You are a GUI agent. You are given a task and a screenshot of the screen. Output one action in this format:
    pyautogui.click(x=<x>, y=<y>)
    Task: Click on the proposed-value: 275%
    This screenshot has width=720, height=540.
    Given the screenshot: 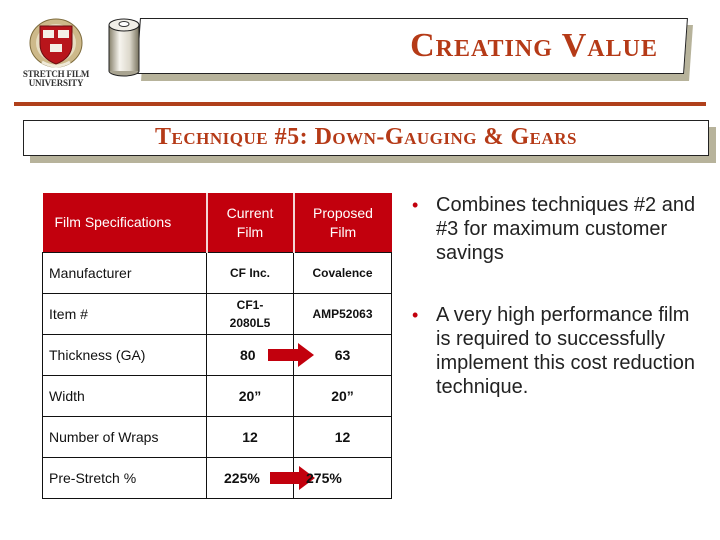 What is the action you would take?
    pyautogui.click(x=342, y=478)
    